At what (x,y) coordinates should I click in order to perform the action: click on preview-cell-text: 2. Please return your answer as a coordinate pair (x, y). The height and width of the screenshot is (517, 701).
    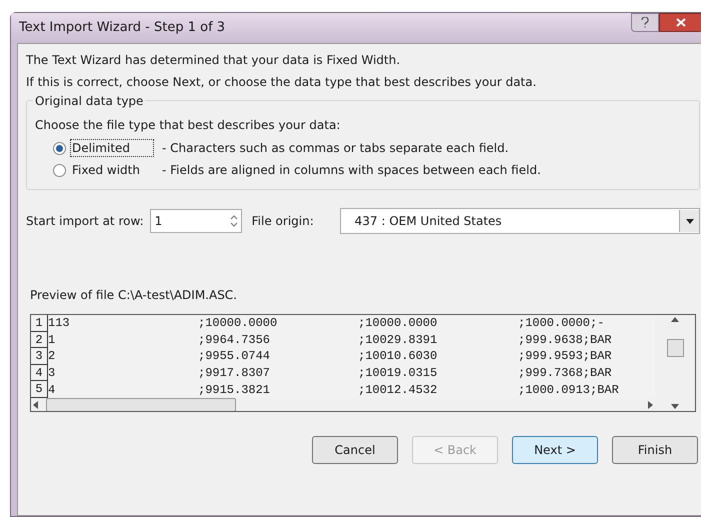
    Looking at the image, I should click on (52, 356).